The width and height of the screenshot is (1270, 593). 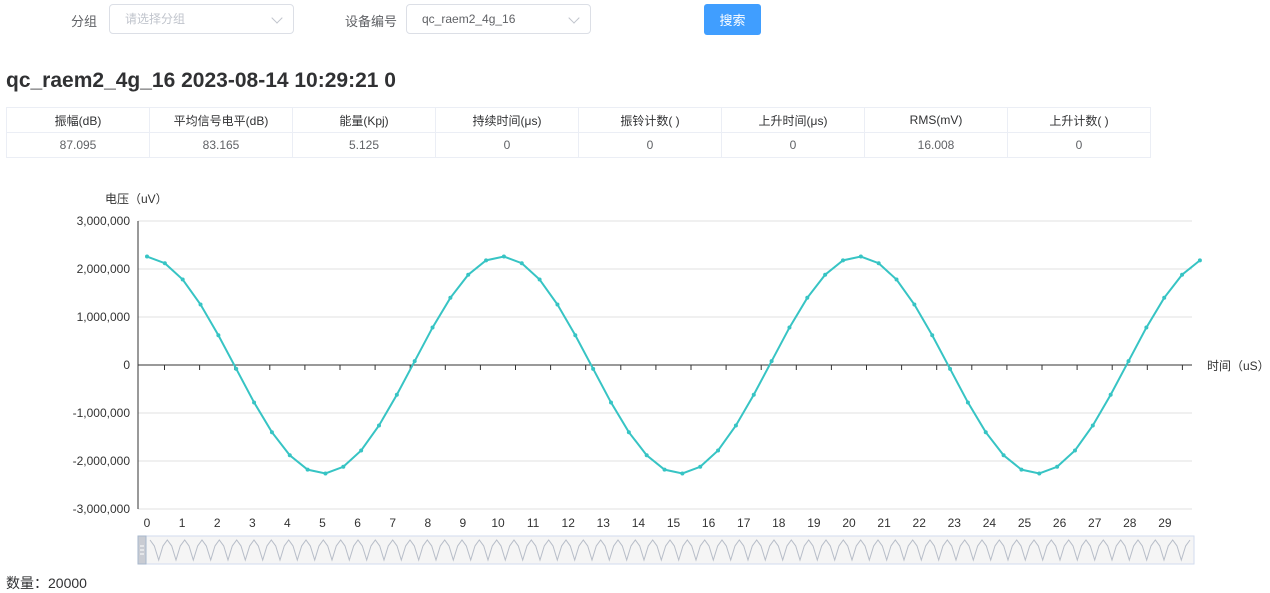 I want to click on search-button: 搜索, so click(x=732, y=19).